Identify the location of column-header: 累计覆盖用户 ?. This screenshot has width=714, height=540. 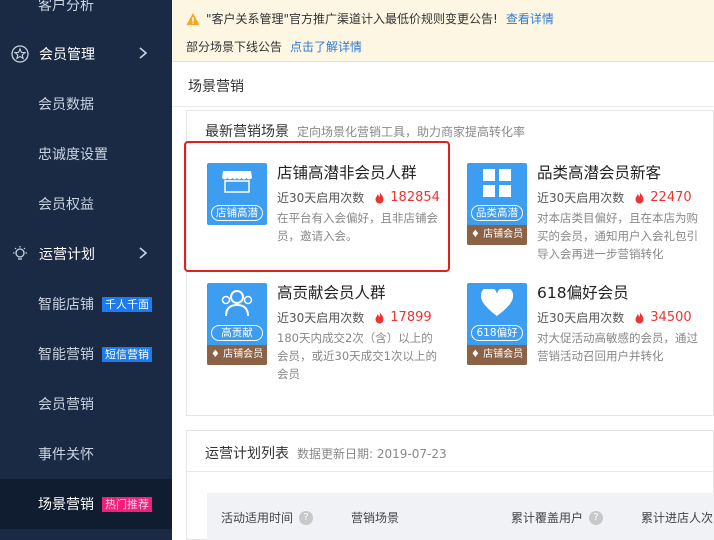
(557, 517).